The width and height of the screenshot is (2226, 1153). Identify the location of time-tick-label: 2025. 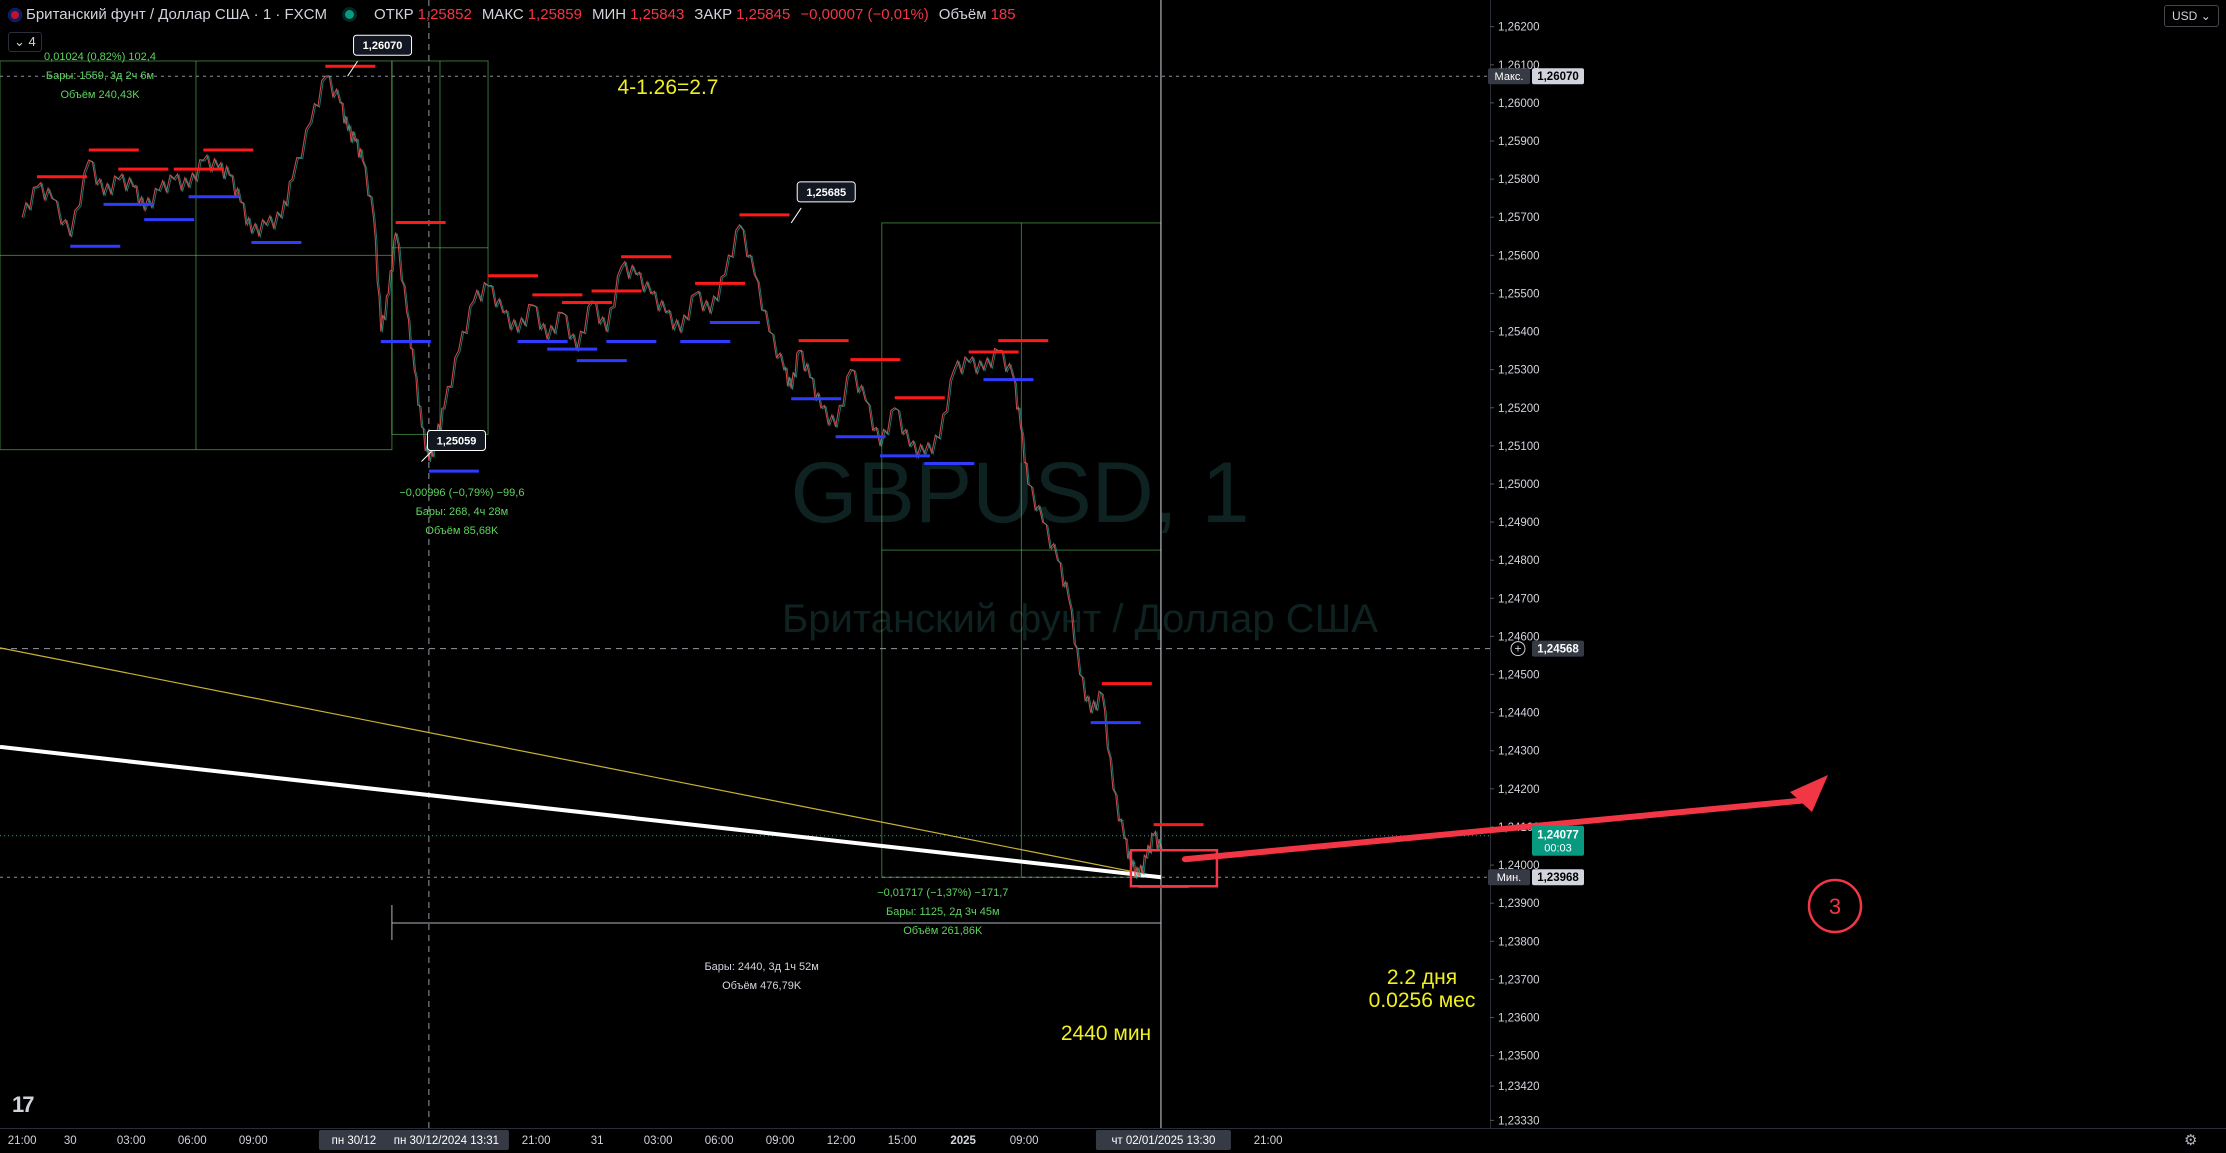
(963, 1141).